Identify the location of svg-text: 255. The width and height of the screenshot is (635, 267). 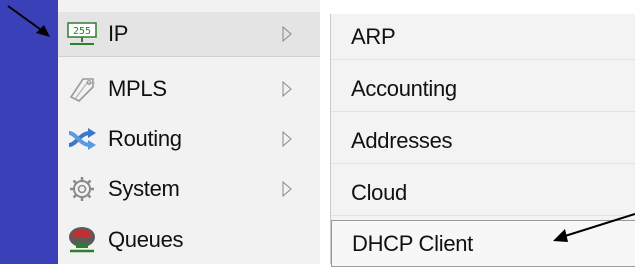
(82, 31).